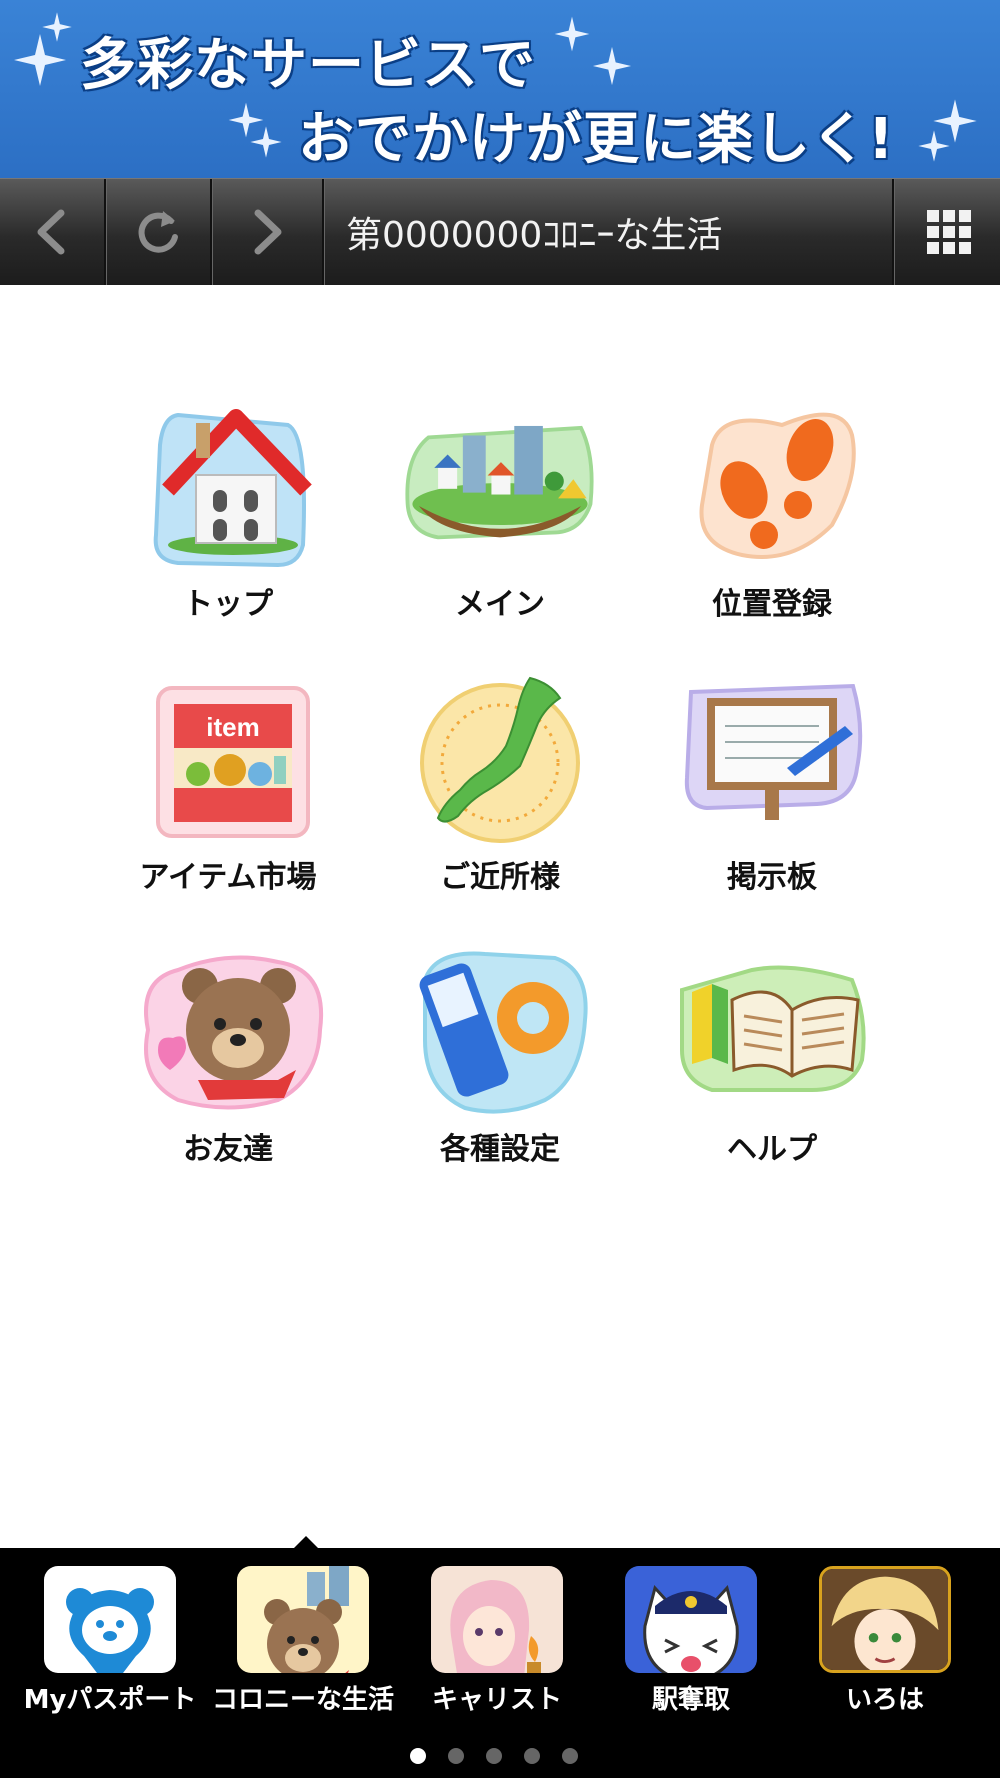 The height and width of the screenshot is (1778, 1000). I want to click on phone-gear-icon, so click(503, 1032).